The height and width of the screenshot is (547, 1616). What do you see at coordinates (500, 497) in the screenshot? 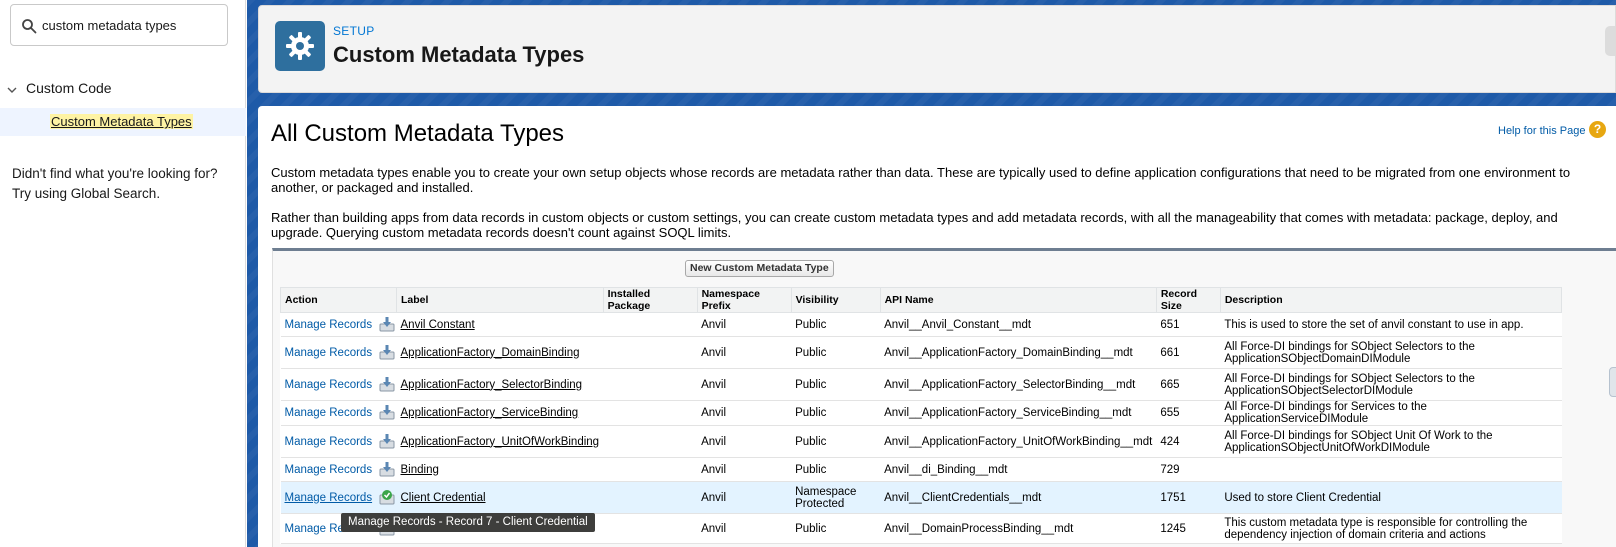
I see `label-cell: Client Credential` at bounding box center [500, 497].